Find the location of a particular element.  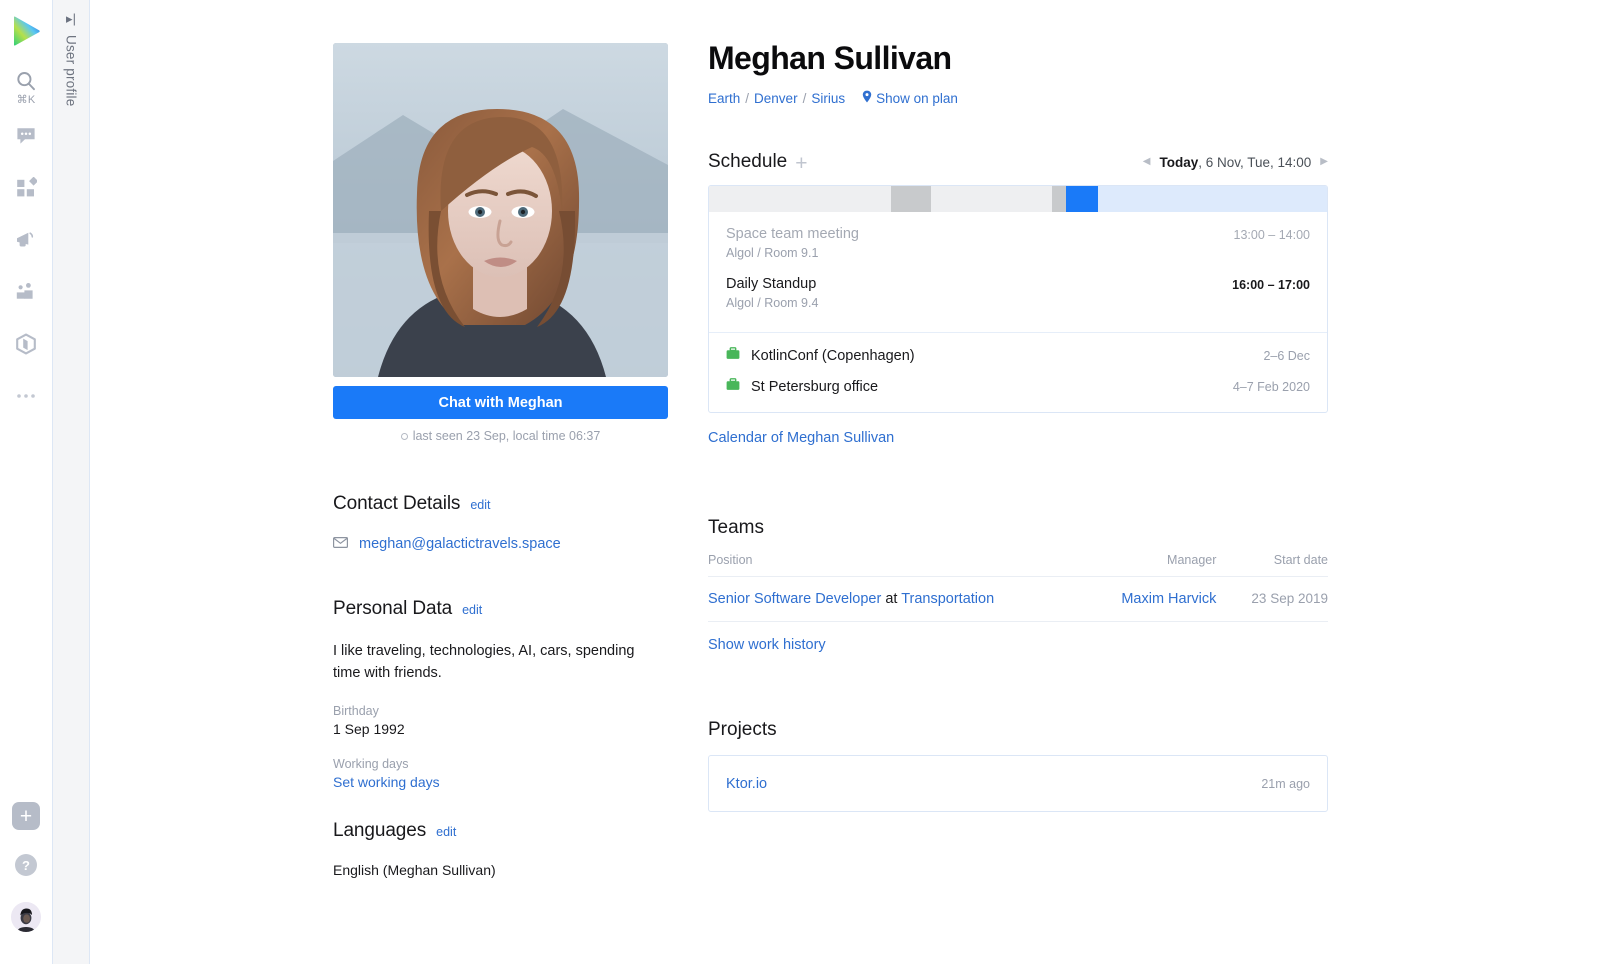

timeline-segment-free is located at coordinates (800, 199).